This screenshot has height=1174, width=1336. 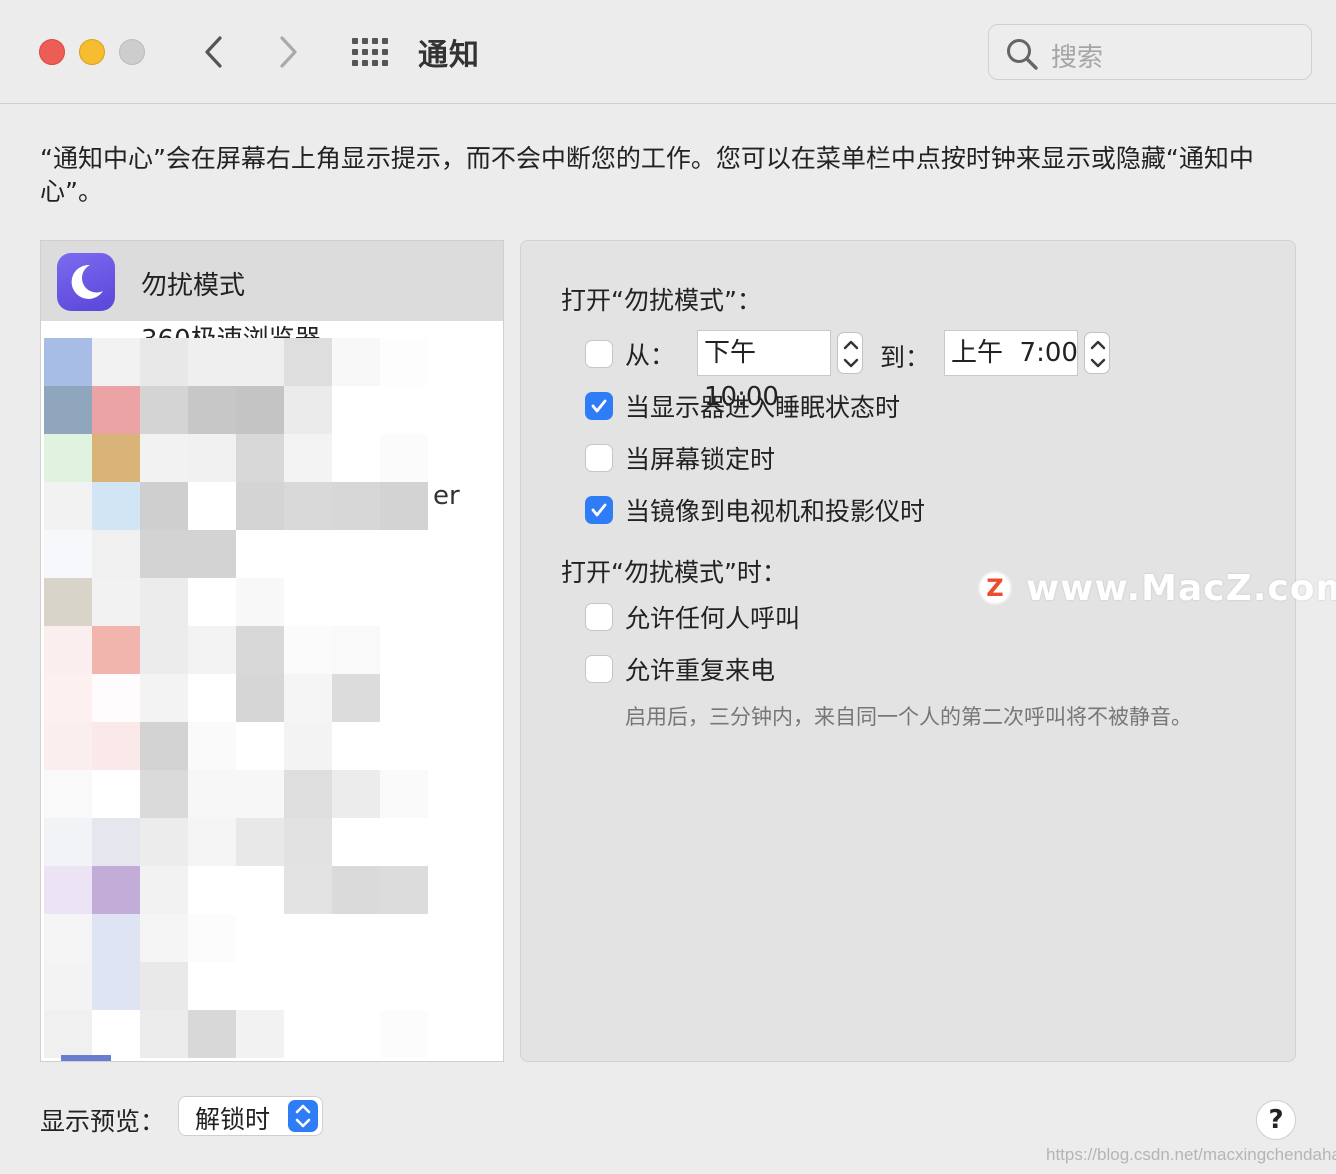 What do you see at coordinates (905, 357) in the screenshot?
I see `to-label: 到：` at bounding box center [905, 357].